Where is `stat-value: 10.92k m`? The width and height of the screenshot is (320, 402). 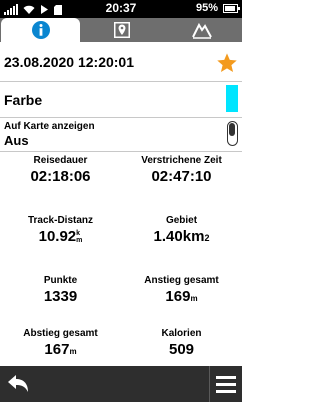
stat-value: 10.92k m is located at coordinates (60, 237).